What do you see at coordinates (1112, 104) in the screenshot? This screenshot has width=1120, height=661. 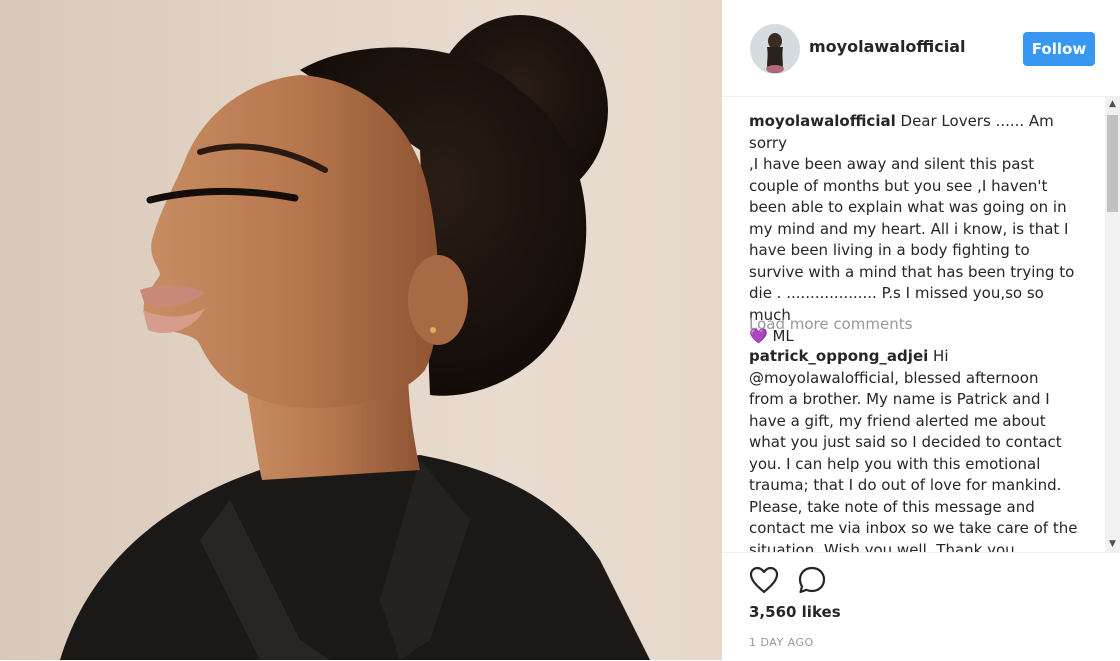 I see `scroll-up-arrow-icon: ▲` at bounding box center [1112, 104].